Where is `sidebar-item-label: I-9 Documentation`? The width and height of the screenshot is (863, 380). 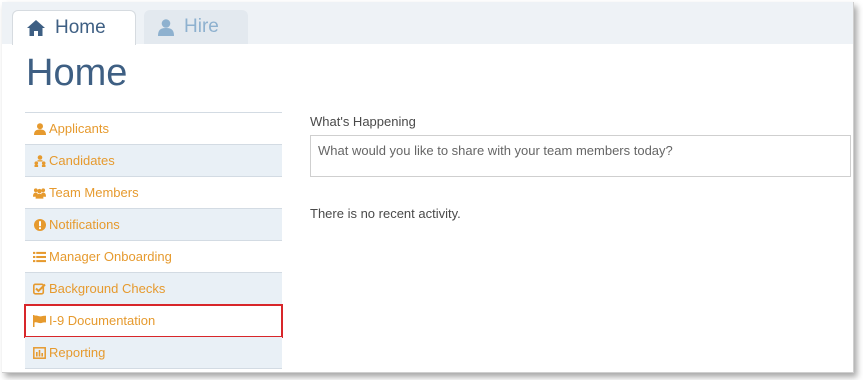
sidebar-item-label: I-9 Documentation is located at coordinates (102, 320).